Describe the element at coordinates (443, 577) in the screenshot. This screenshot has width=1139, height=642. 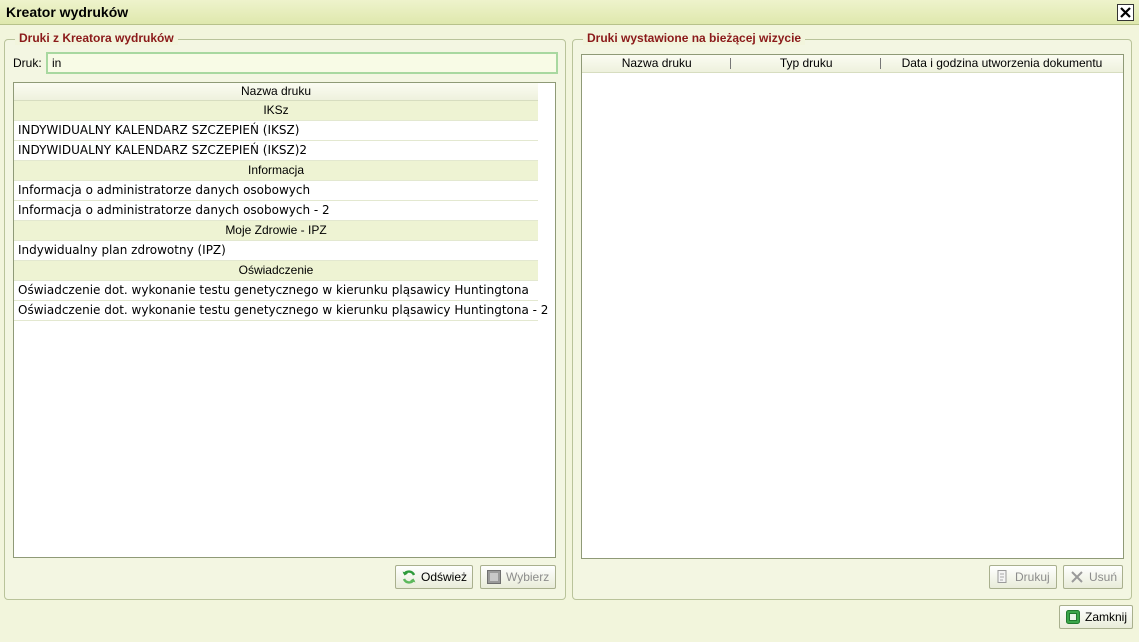
I see `refresh-button-label: Odśwież` at that location.